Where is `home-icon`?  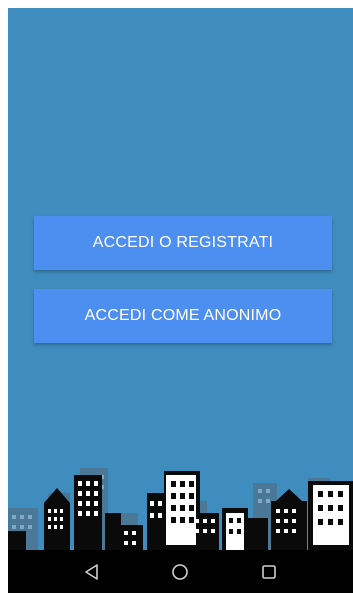
home-icon is located at coordinates (180, 572).